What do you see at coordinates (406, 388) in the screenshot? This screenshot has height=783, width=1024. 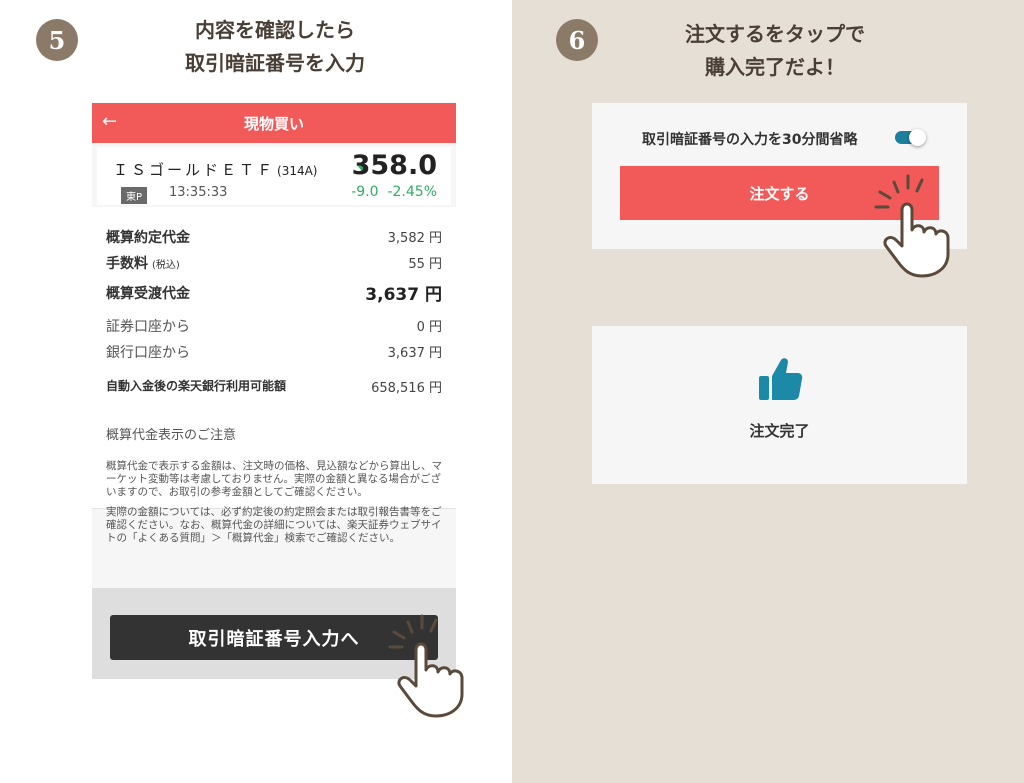 I see `row-value: 658,516 円` at bounding box center [406, 388].